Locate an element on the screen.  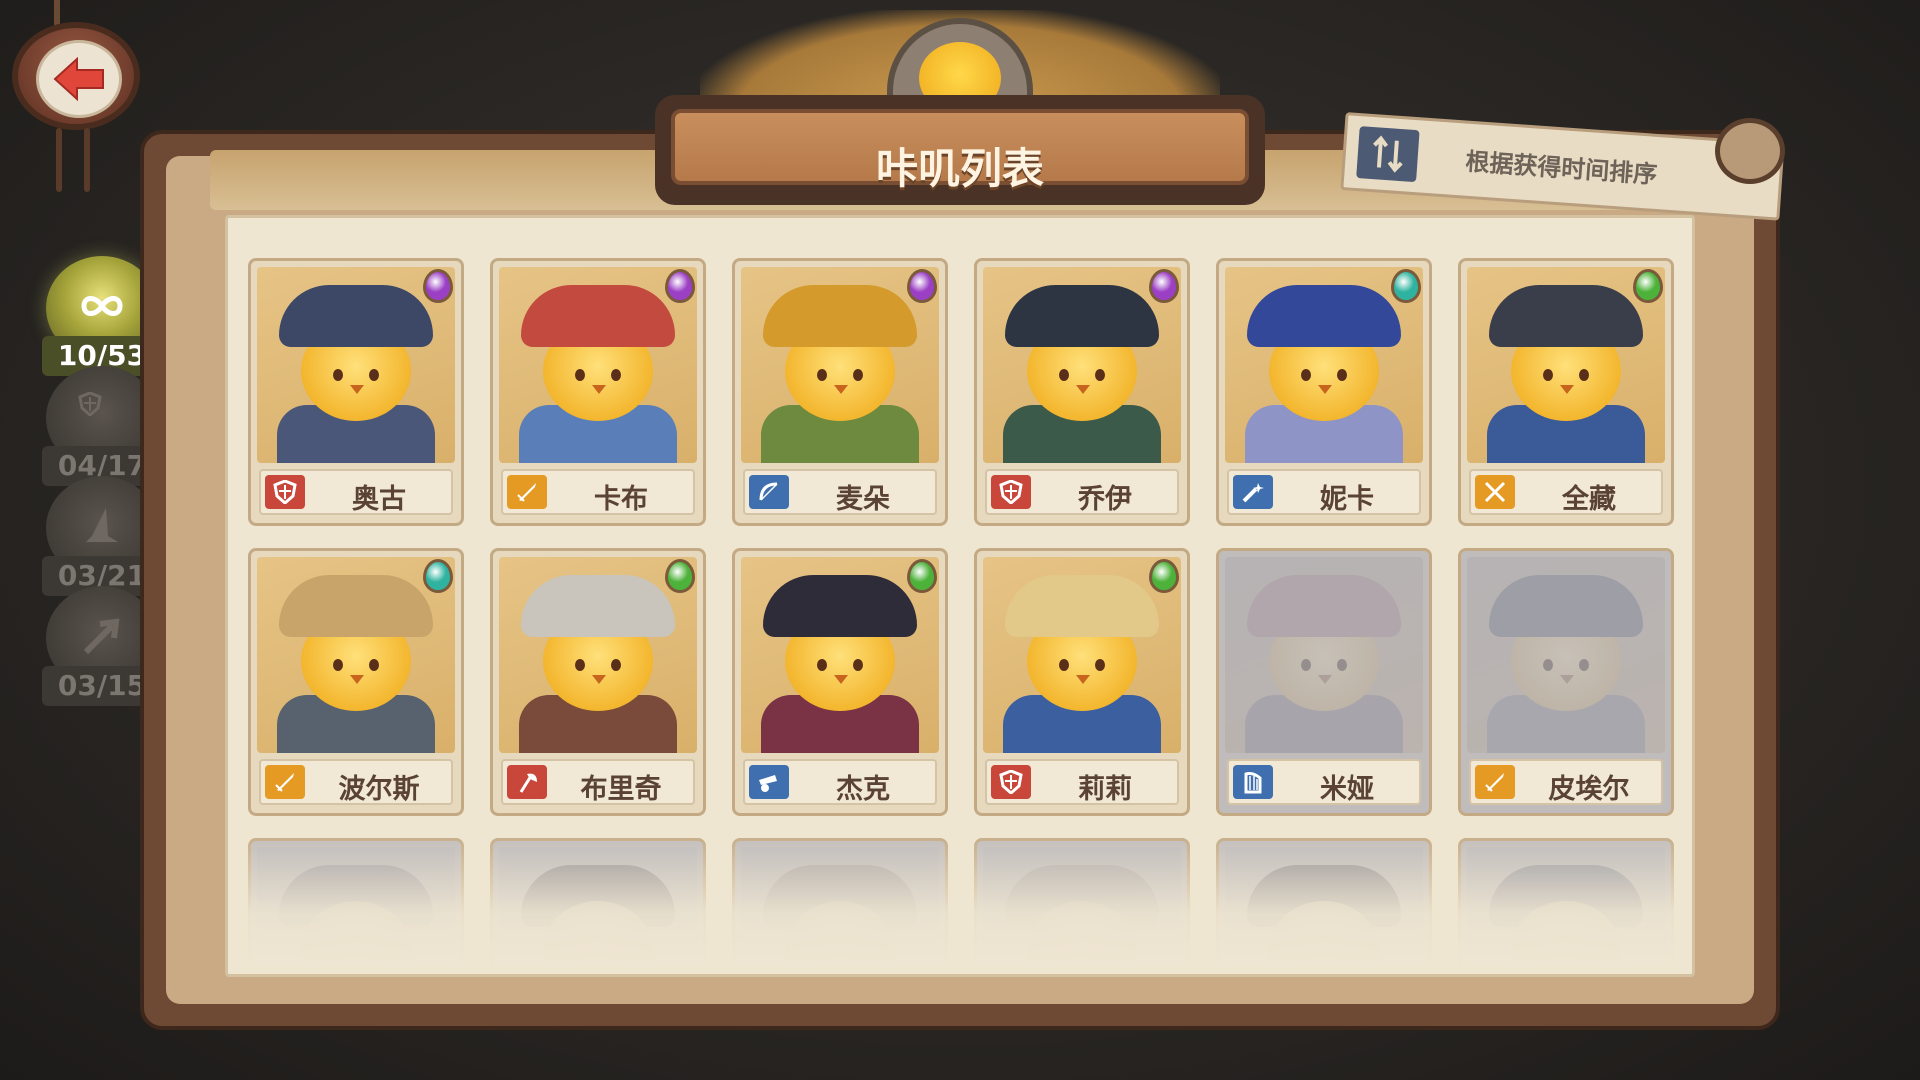
character-card: 全藏 is located at coordinates (1566, 392).